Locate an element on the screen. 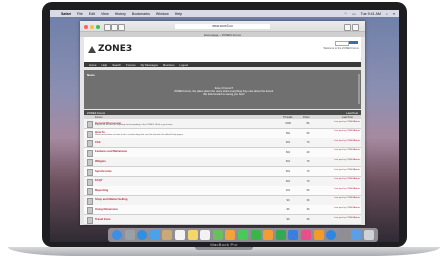 The height and width of the screenshot is (263, 448). close-window-button is located at coordinates (86, 27).